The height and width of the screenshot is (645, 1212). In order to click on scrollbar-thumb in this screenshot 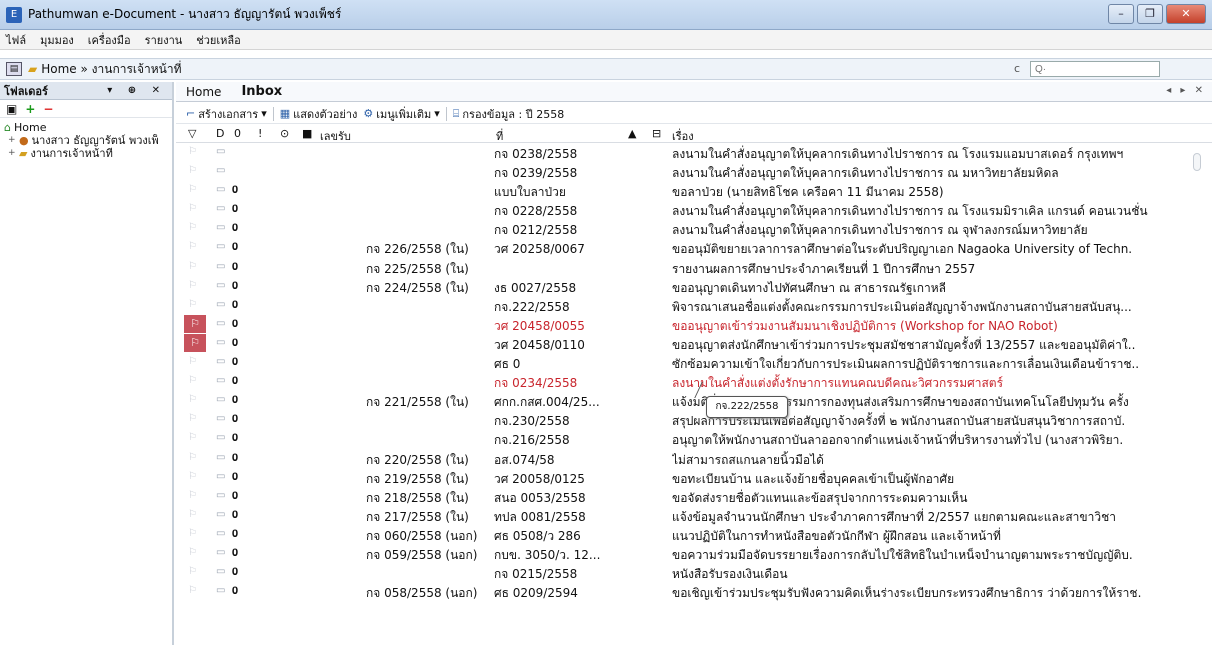, I will do `click(1197, 162)`.